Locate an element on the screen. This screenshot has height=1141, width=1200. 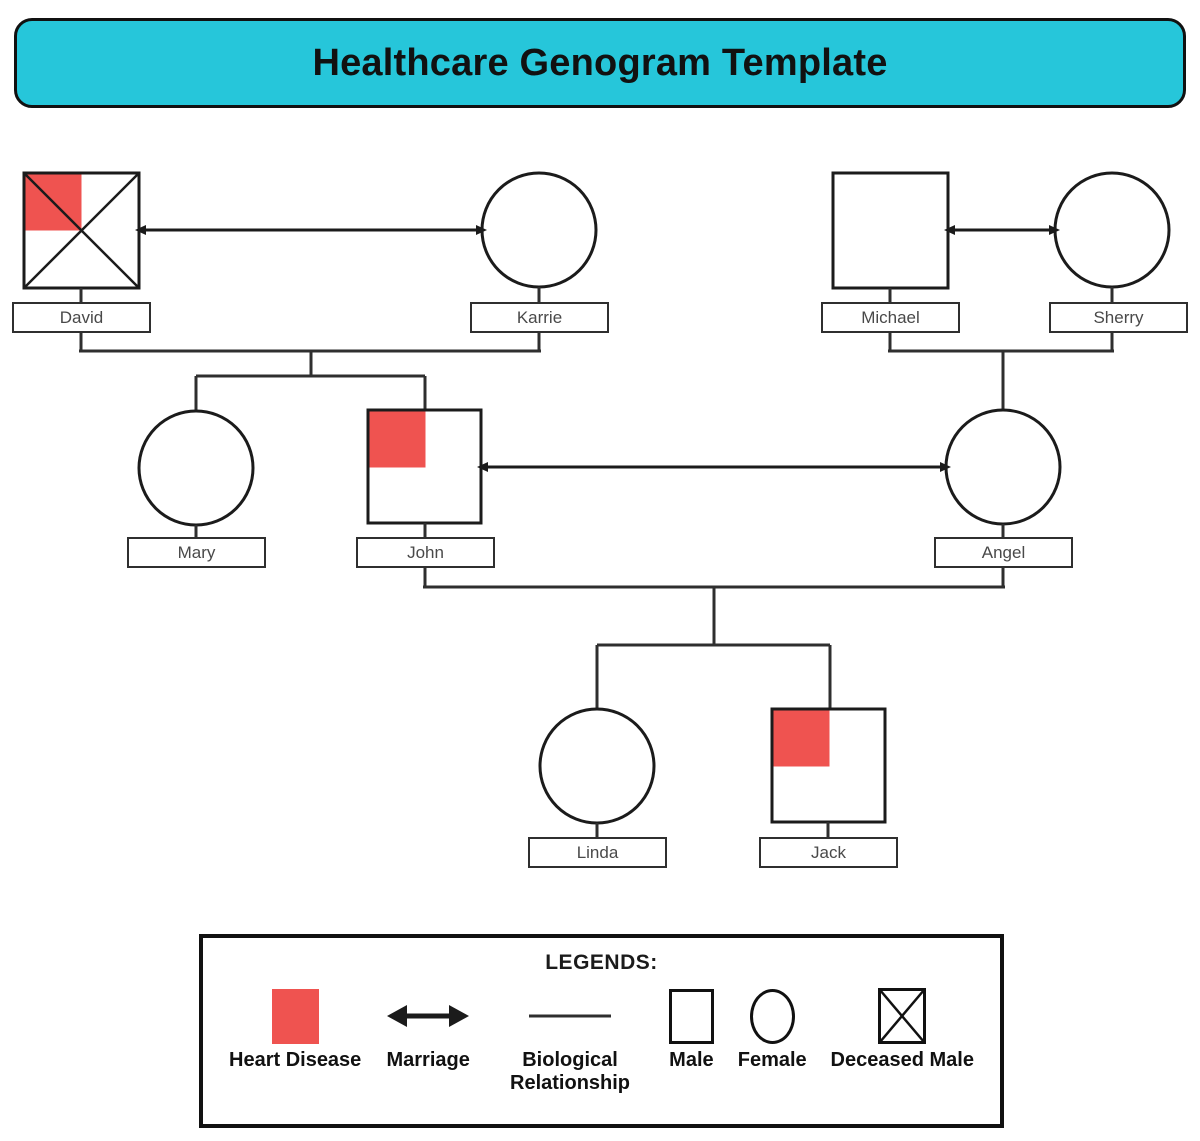
descent-michael-sherry is located at coordinates (1001, 370).